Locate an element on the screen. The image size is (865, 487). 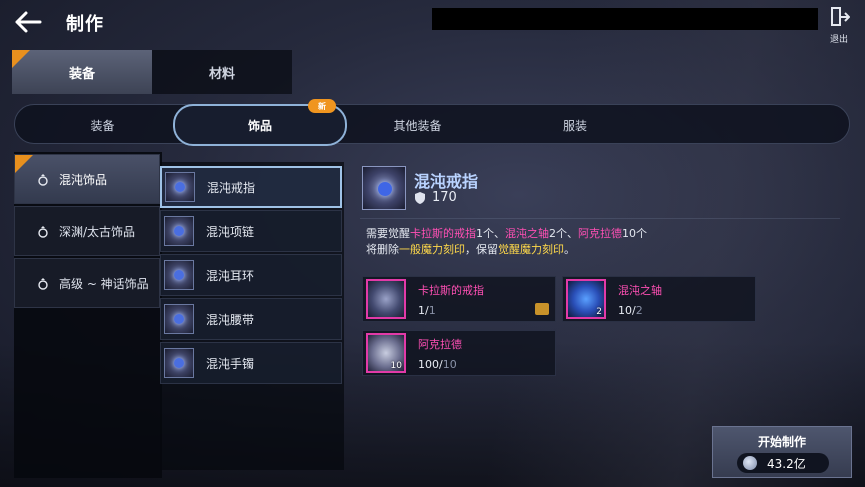
redacted-area is located at coordinates (625, 19).